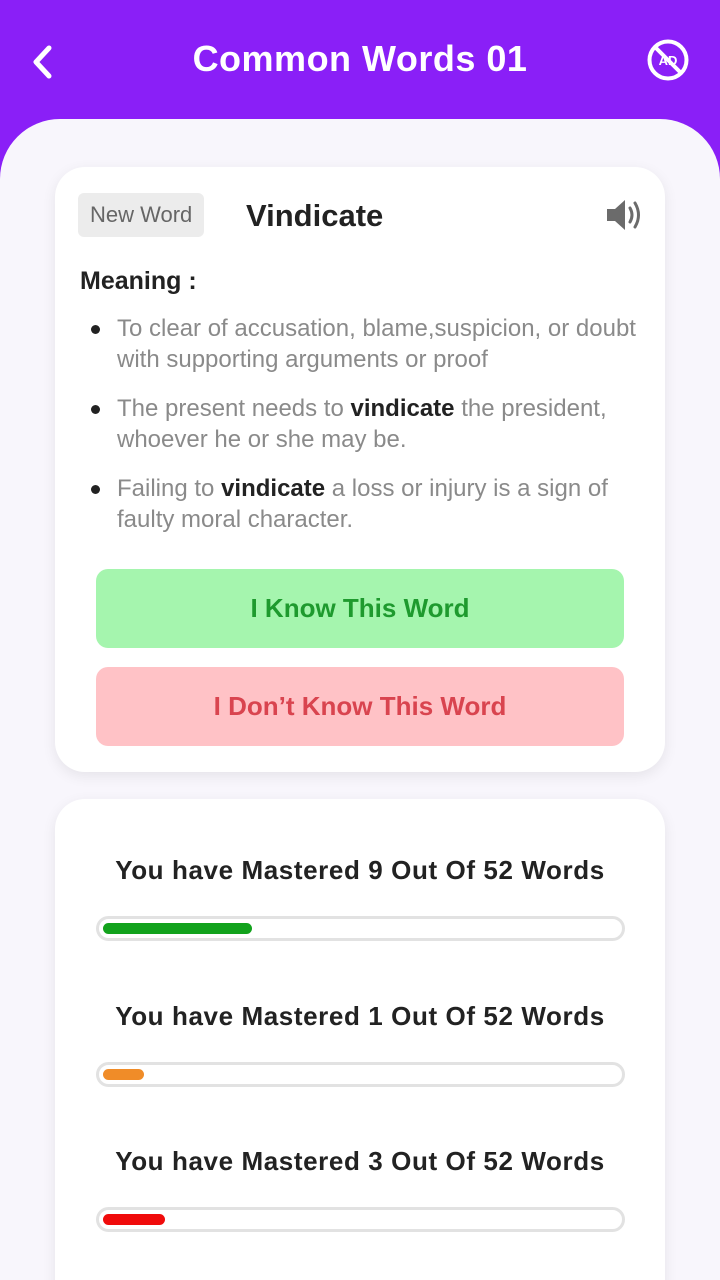 This screenshot has height=1280, width=720. What do you see at coordinates (360, 1074) in the screenshot?
I see `progress-bar-orange` at bounding box center [360, 1074].